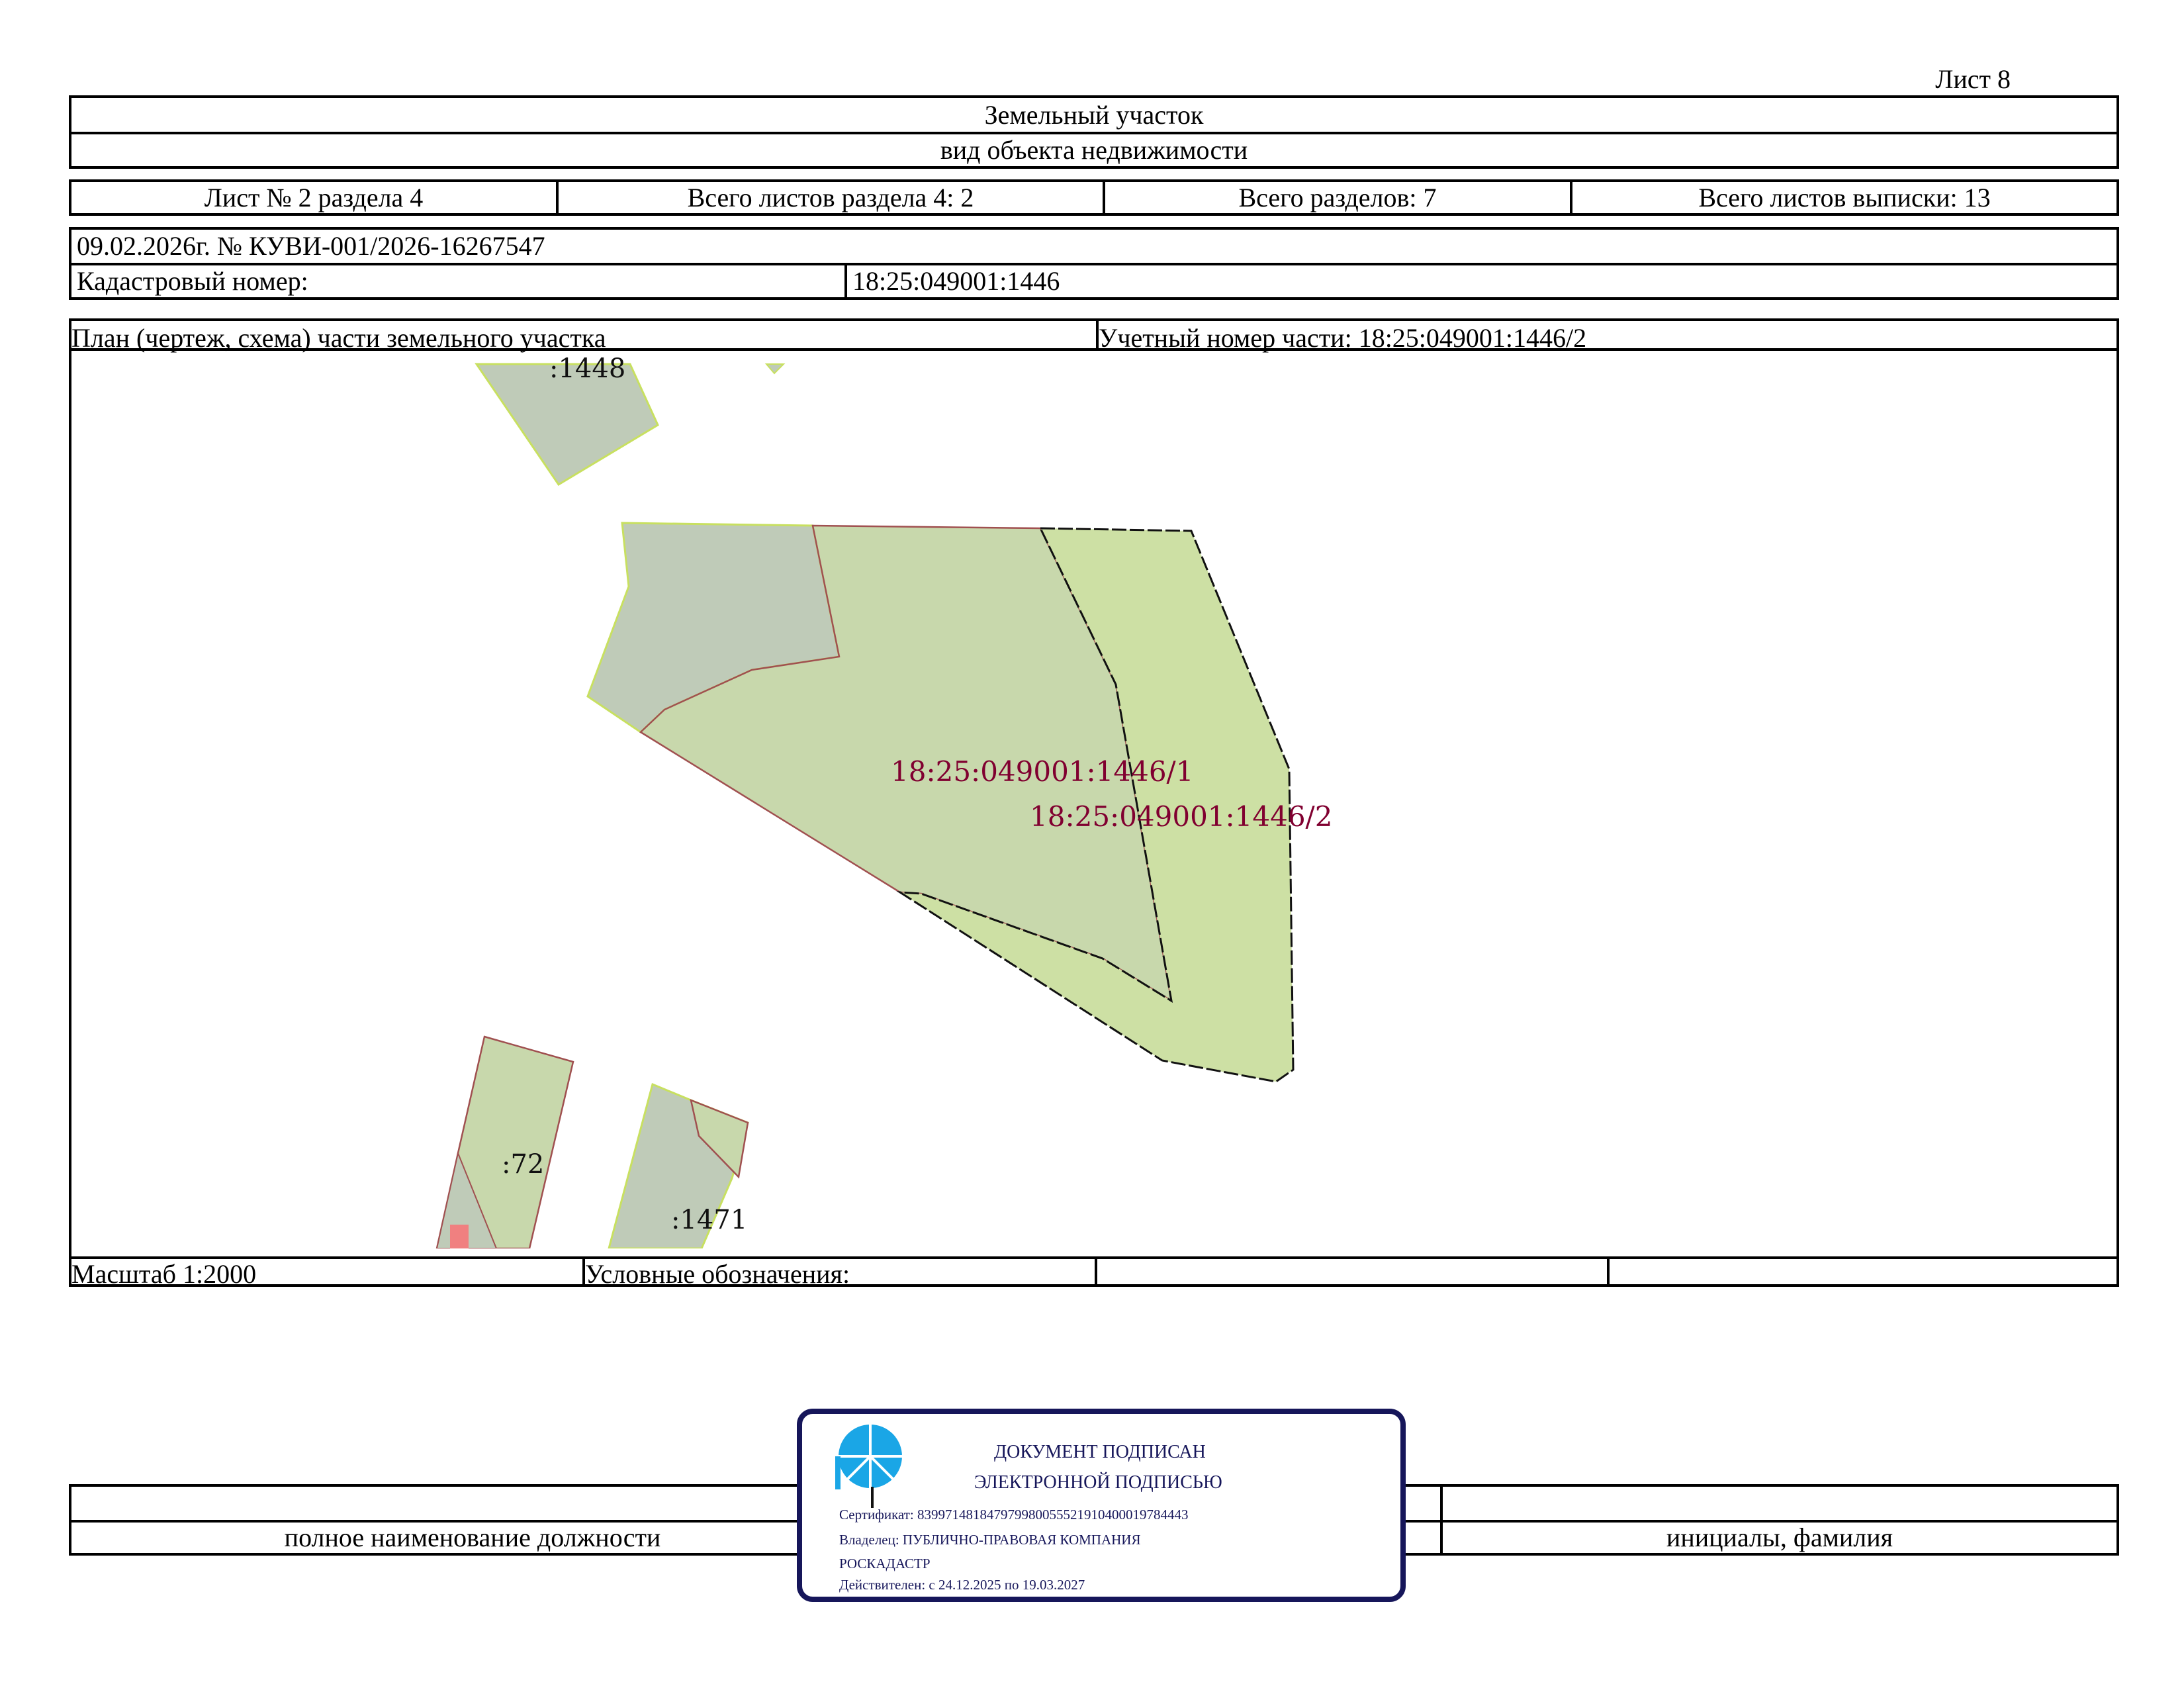  What do you see at coordinates (1337, 197) in the screenshot?
I see `total-sections: Всего разделов: 7` at bounding box center [1337, 197].